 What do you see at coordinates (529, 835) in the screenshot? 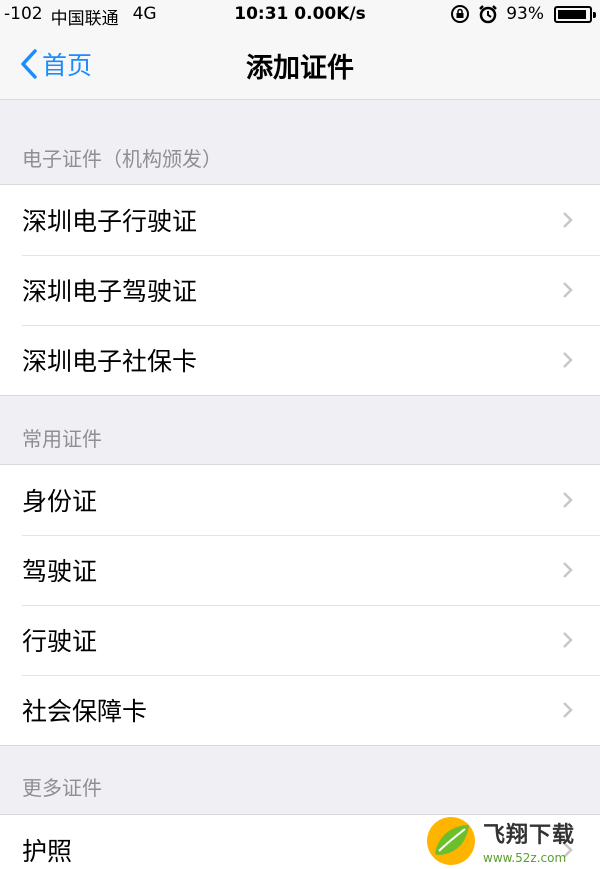
I see `watermark-title: 飞翔下载` at bounding box center [529, 835].